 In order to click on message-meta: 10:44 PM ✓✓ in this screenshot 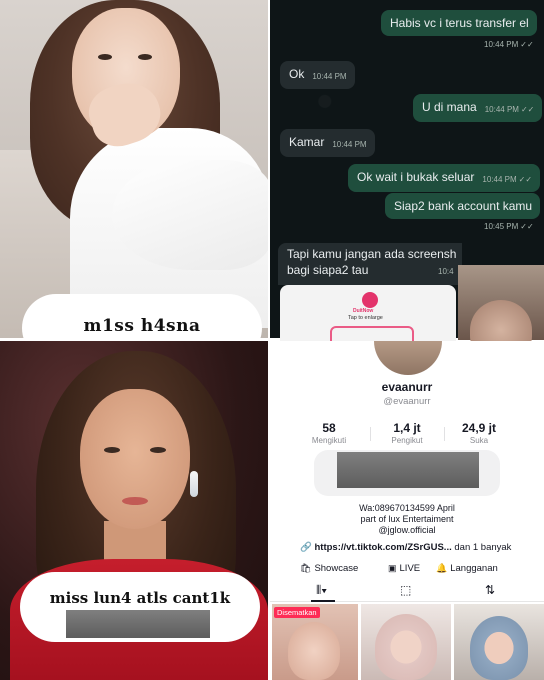, I will do `click(509, 42)`.